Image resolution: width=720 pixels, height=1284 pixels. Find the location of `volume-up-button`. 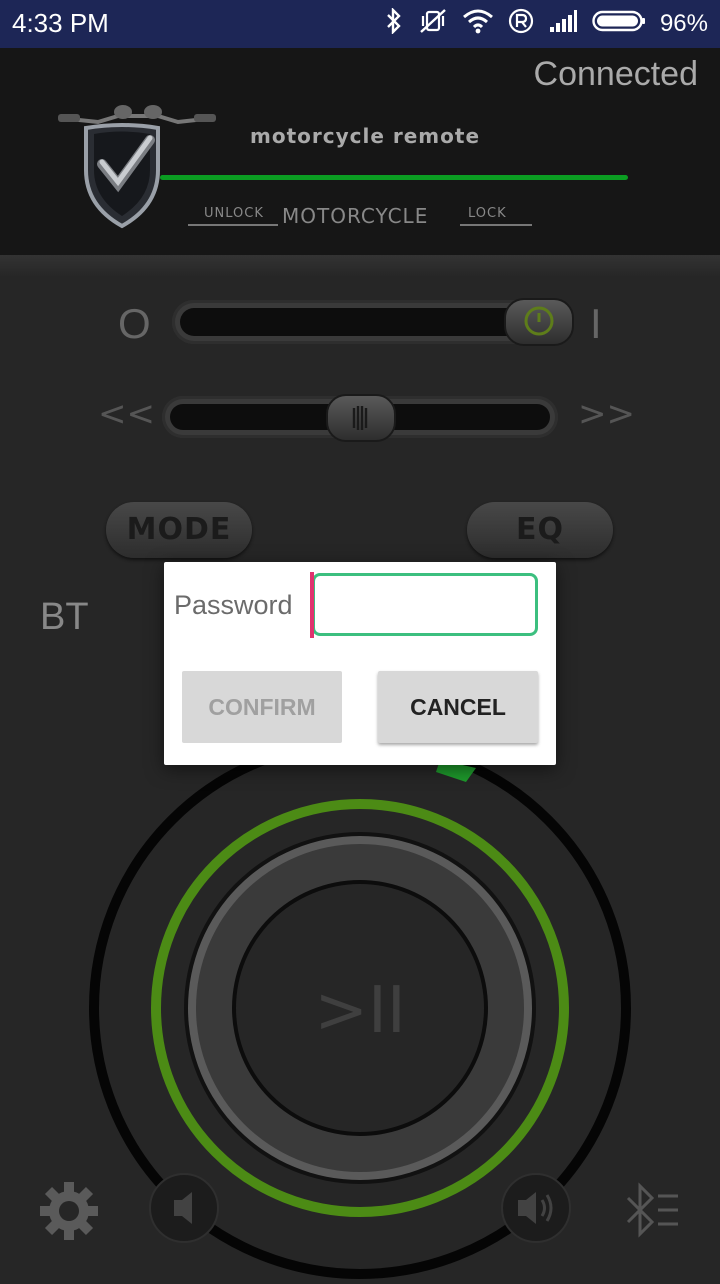

volume-up-button is located at coordinates (536, 1210).